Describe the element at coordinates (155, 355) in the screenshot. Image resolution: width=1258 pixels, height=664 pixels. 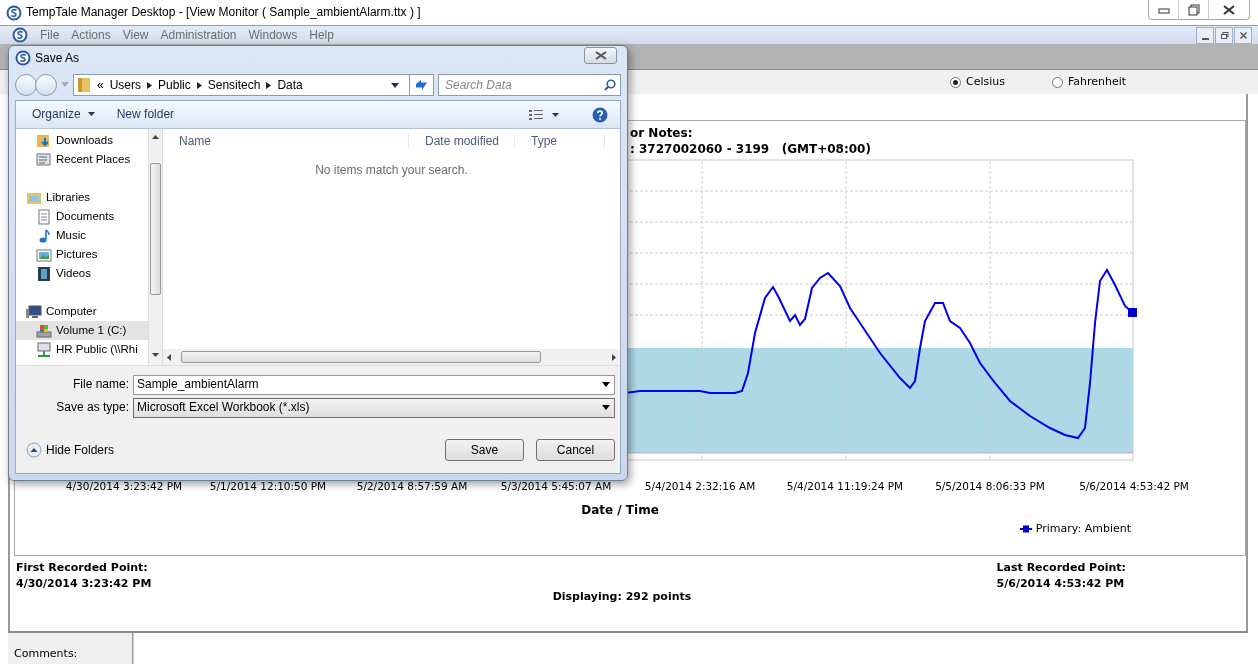
I see `scroll-down-icon` at that location.